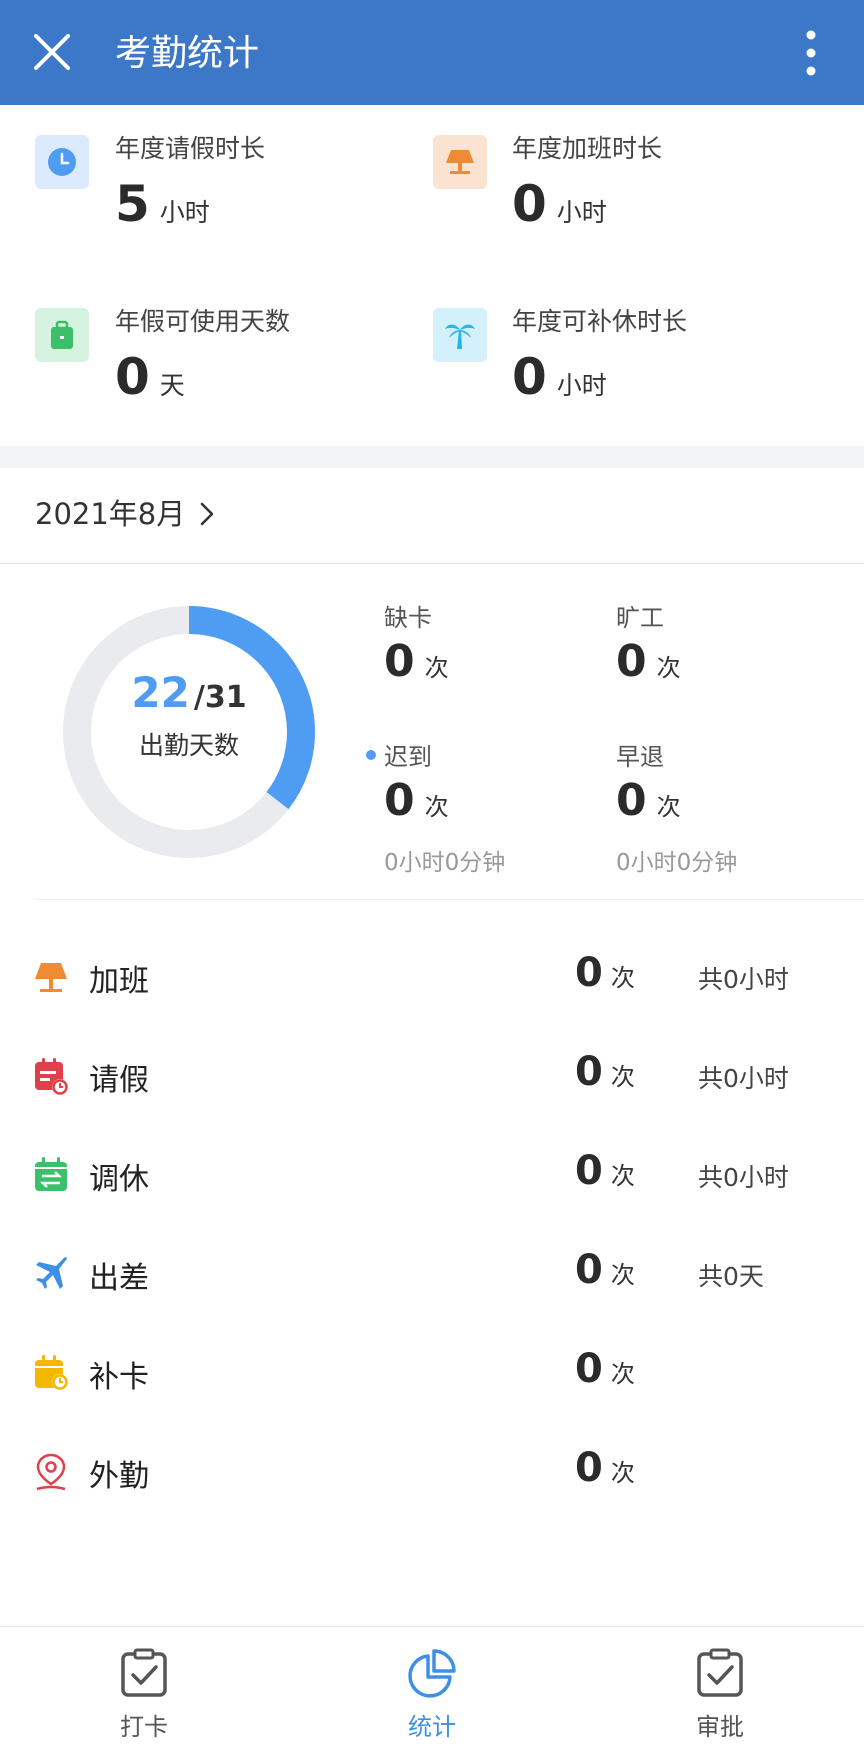  What do you see at coordinates (187, 53) in the screenshot?
I see `page-title: 考勤统计` at bounding box center [187, 53].